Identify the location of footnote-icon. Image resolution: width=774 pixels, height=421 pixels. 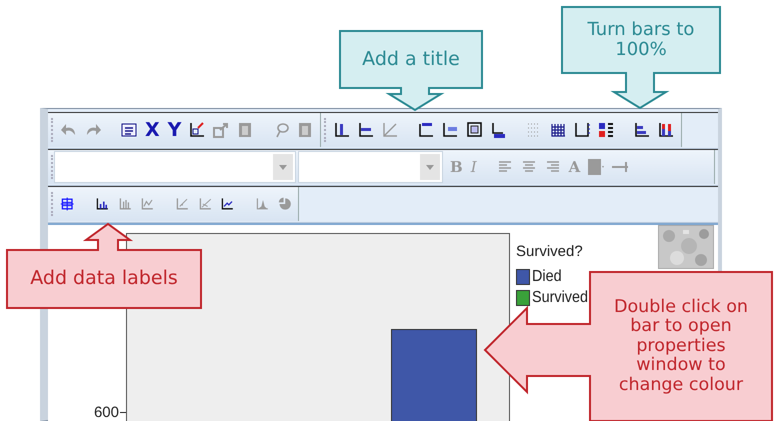
(498, 130).